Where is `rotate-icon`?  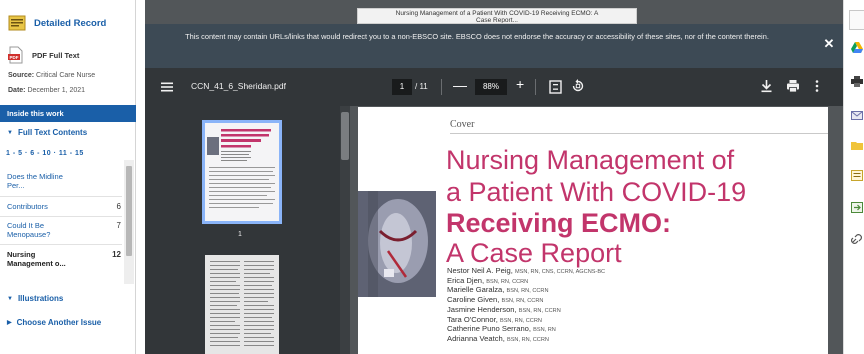 rotate-icon is located at coordinates (578, 88).